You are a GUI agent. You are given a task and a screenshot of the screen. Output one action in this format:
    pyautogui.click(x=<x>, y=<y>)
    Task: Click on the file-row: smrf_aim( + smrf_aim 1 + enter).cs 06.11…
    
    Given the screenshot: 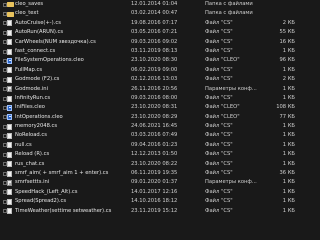 What is the action you would take?
    pyautogui.click(x=150, y=173)
    